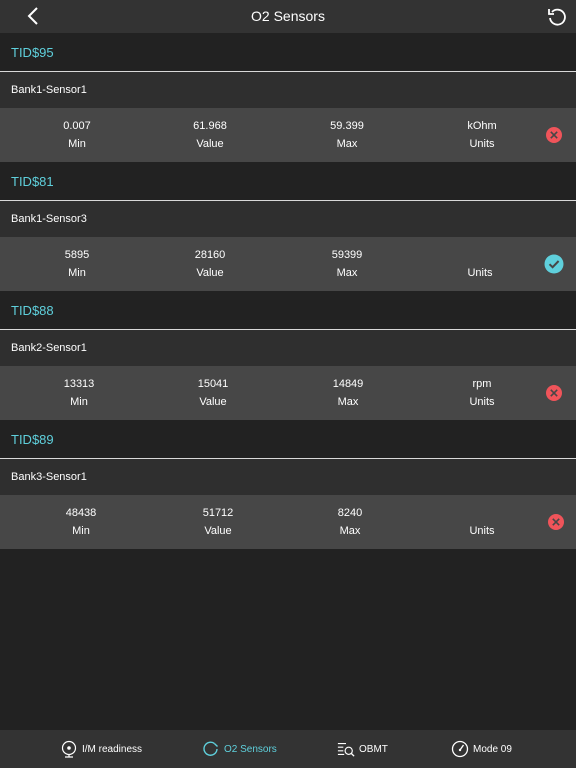 This screenshot has height=768, width=576. I want to click on sensor-header: Bank3-Sensor1, so click(288, 477).